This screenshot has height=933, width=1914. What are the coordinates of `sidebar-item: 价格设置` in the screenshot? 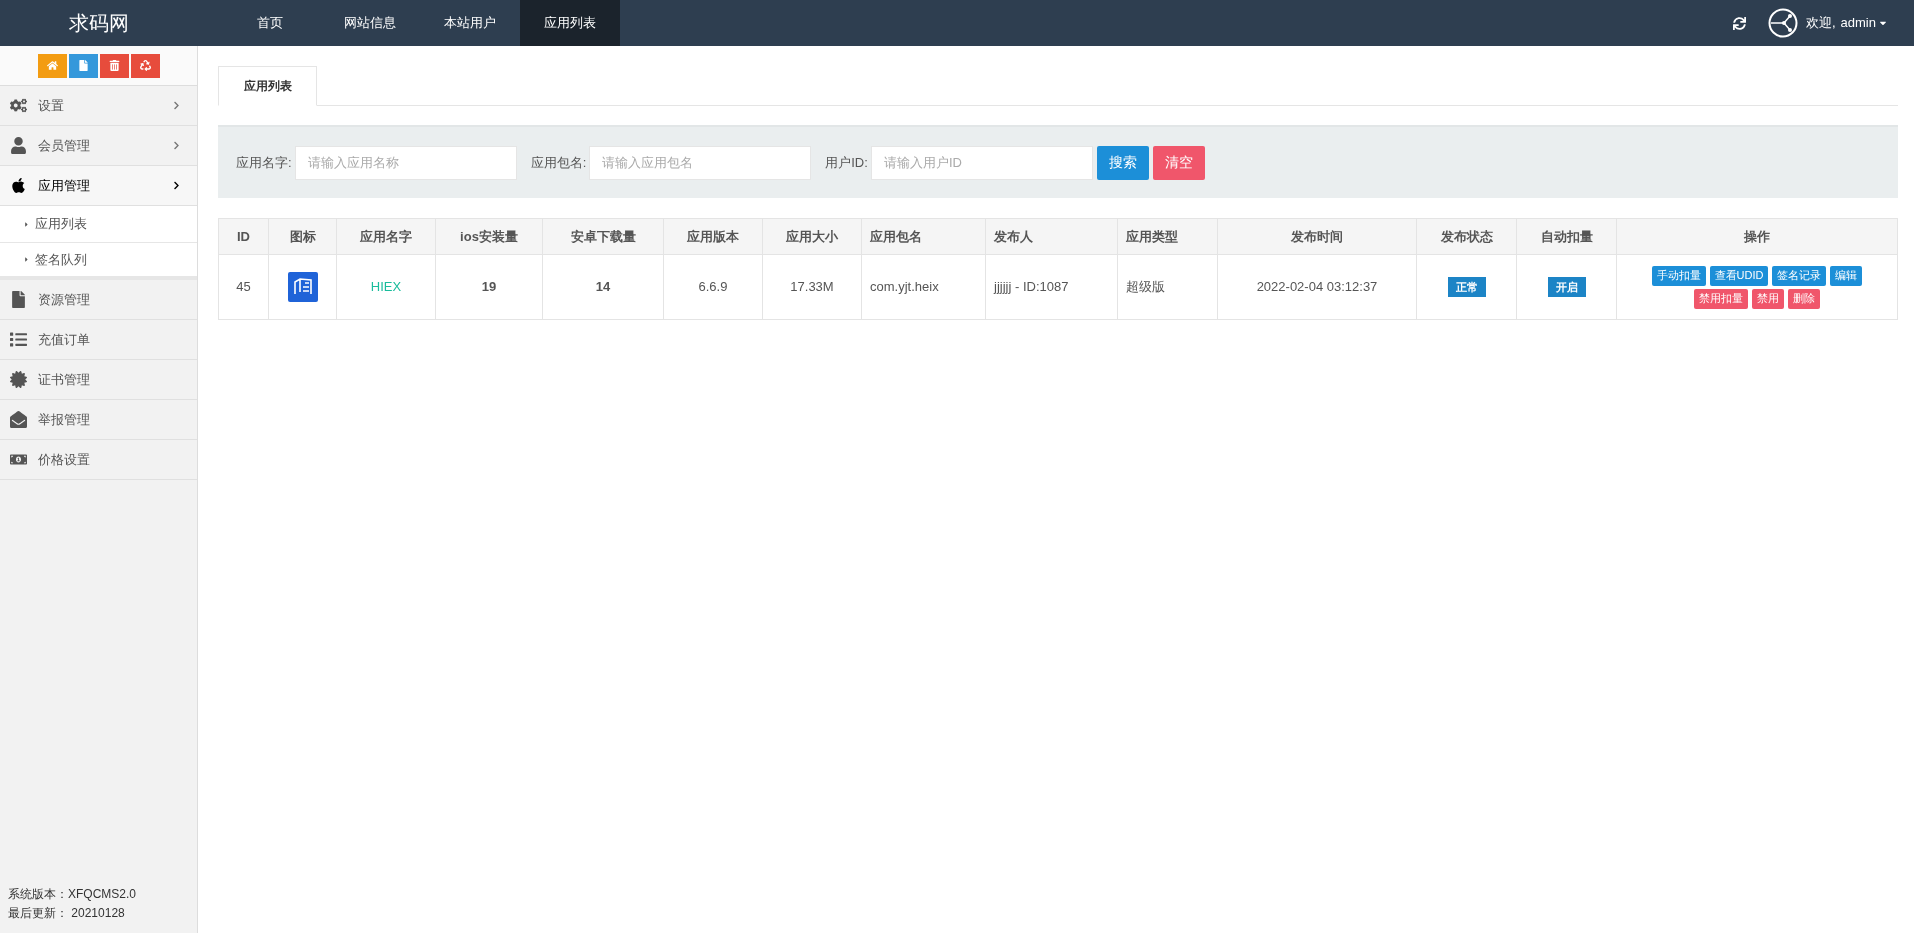 It's located at (98, 460).